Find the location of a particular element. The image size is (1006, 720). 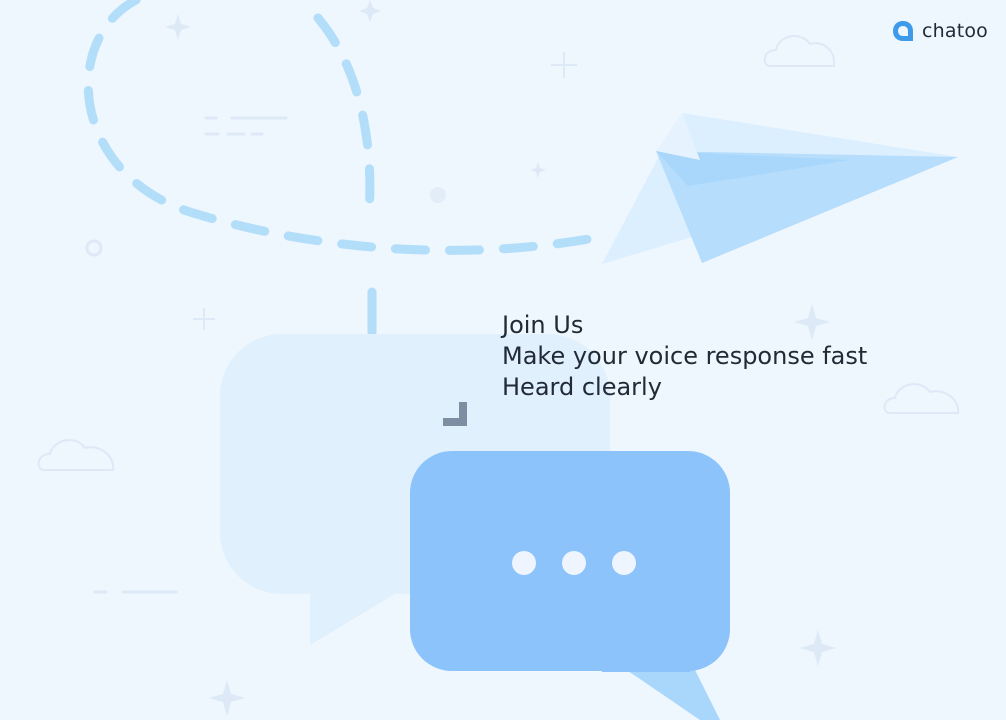

chat-bubble-icon is located at coordinates (570, 585).